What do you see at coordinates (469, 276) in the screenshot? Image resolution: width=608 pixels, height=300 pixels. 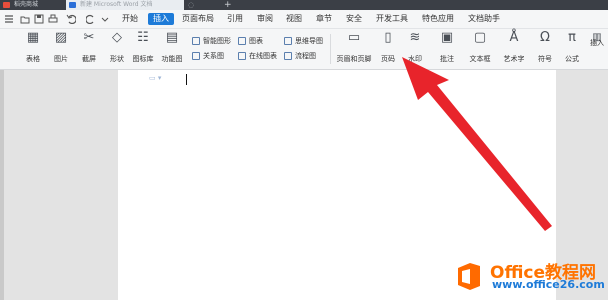 I see `office-logo-icon` at bounding box center [469, 276].